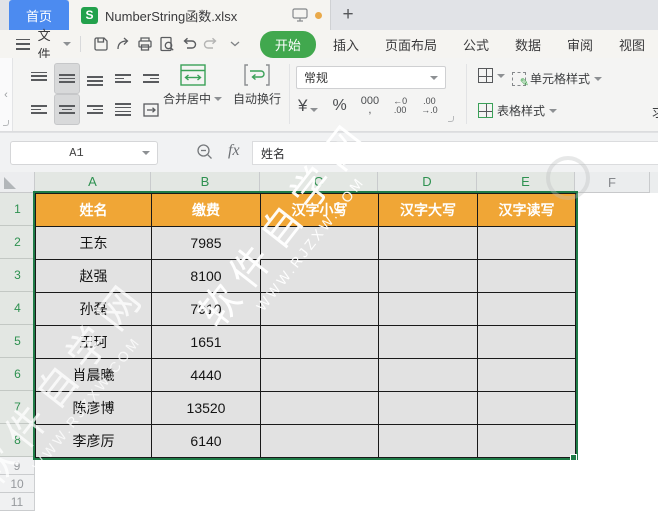 The height and width of the screenshot is (514, 658). I want to click on row-header-5: 5, so click(17, 341).